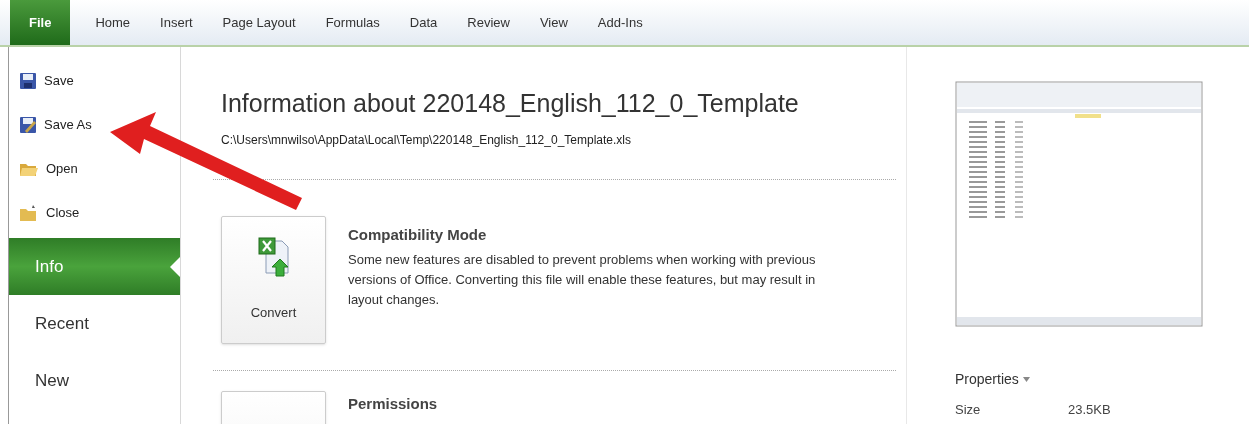  What do you see at coordinates (1026, 379) in the screenshot?
I see `caret-icon` at bounding box center [1026, 379].